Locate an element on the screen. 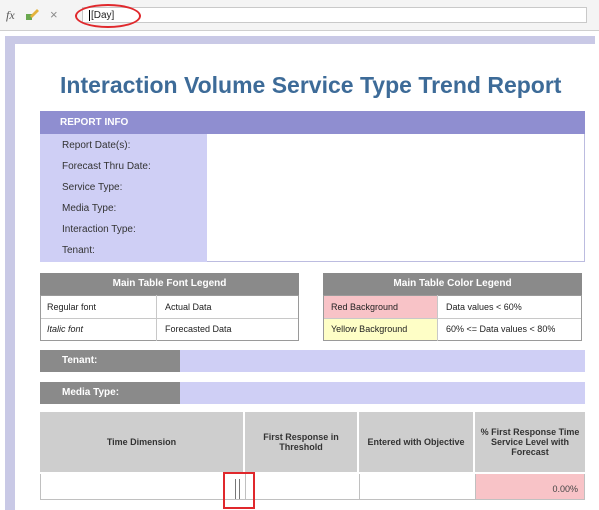 This screenshot has width=599, height=510. formula-bar: fx × [Day] is located at coordinates (299, 15).